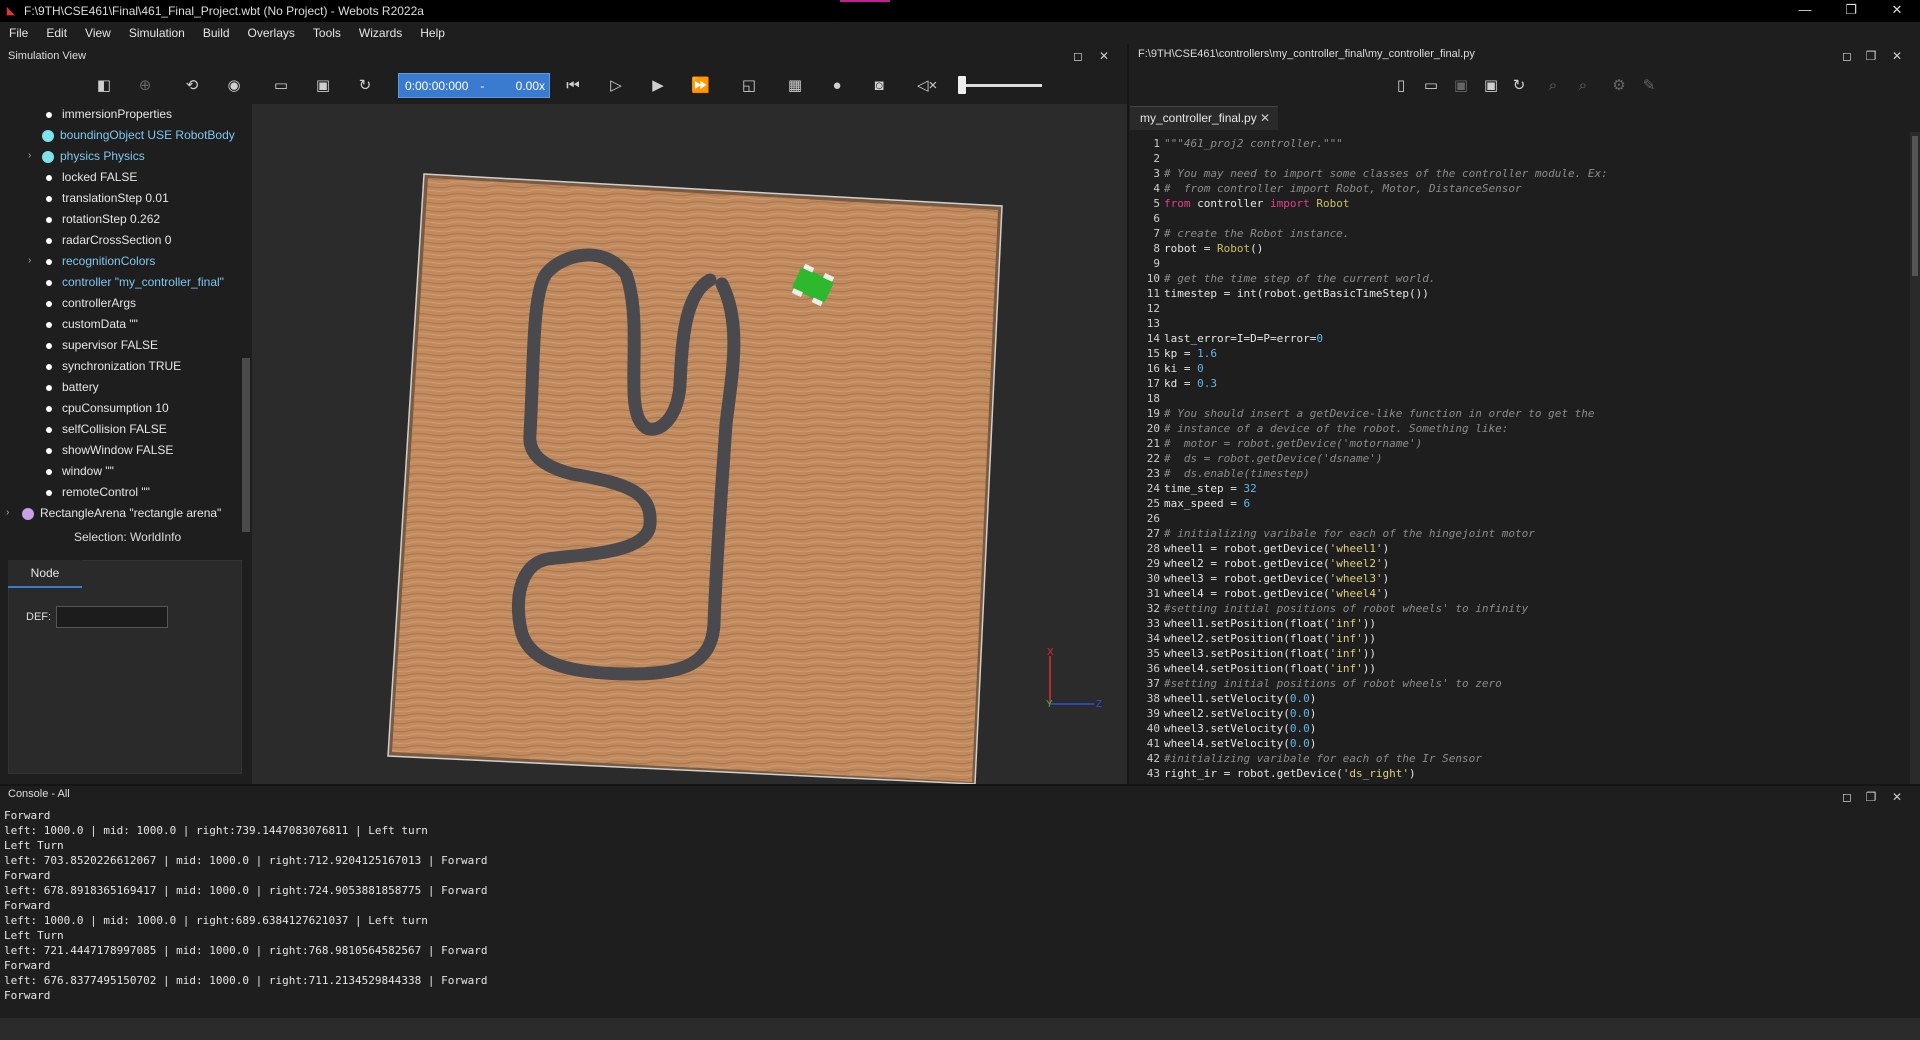 The image size is (1920, 1040). What do you see at coordinates (216, 33) in the screenshot?
I see `menu-build: Build` at bounding box center [216, 33].